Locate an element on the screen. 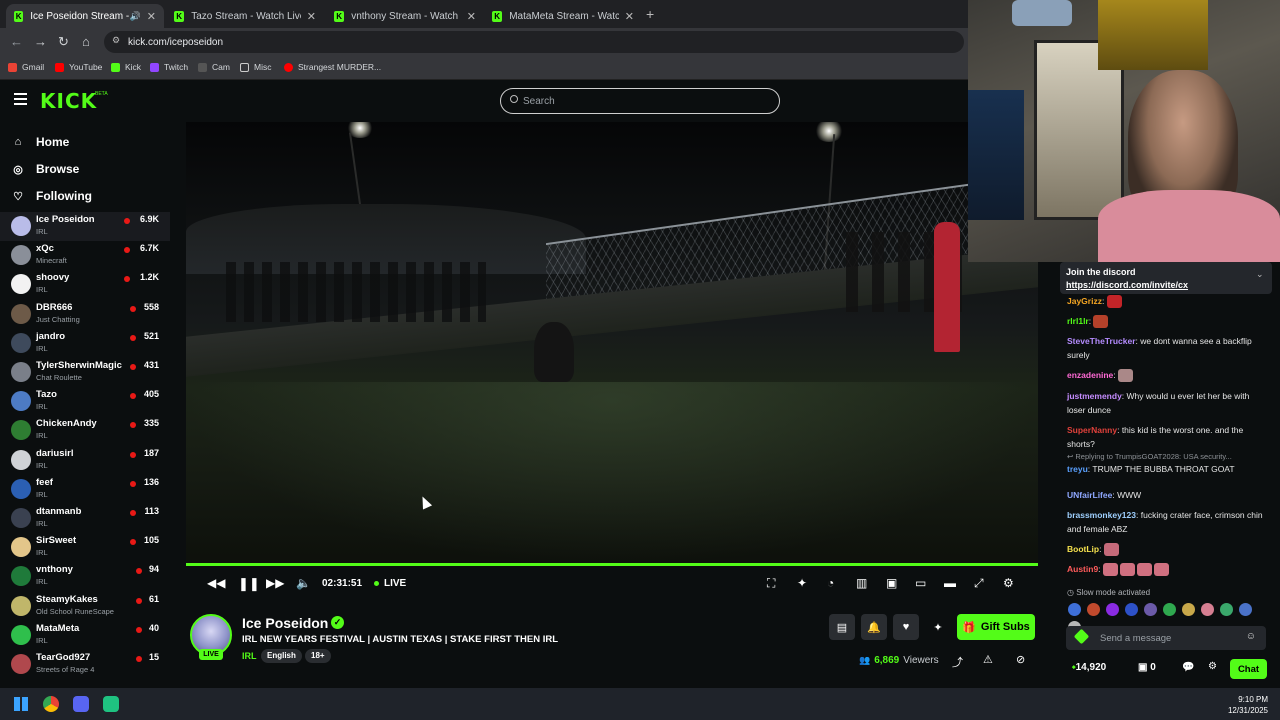 This screenshot has width=1280, height=720. channel-points: ⬩14,920 is located at coordinates (1089, 667).